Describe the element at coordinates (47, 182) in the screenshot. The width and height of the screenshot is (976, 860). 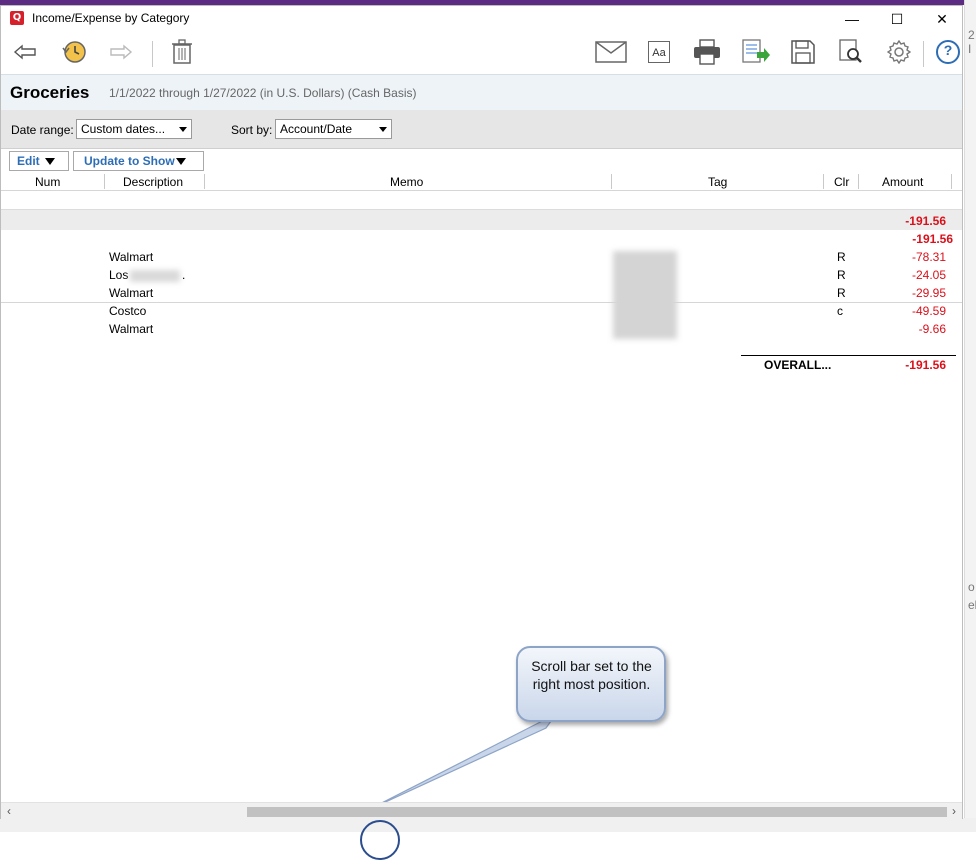
I see `column-header-num: Num` at that location.